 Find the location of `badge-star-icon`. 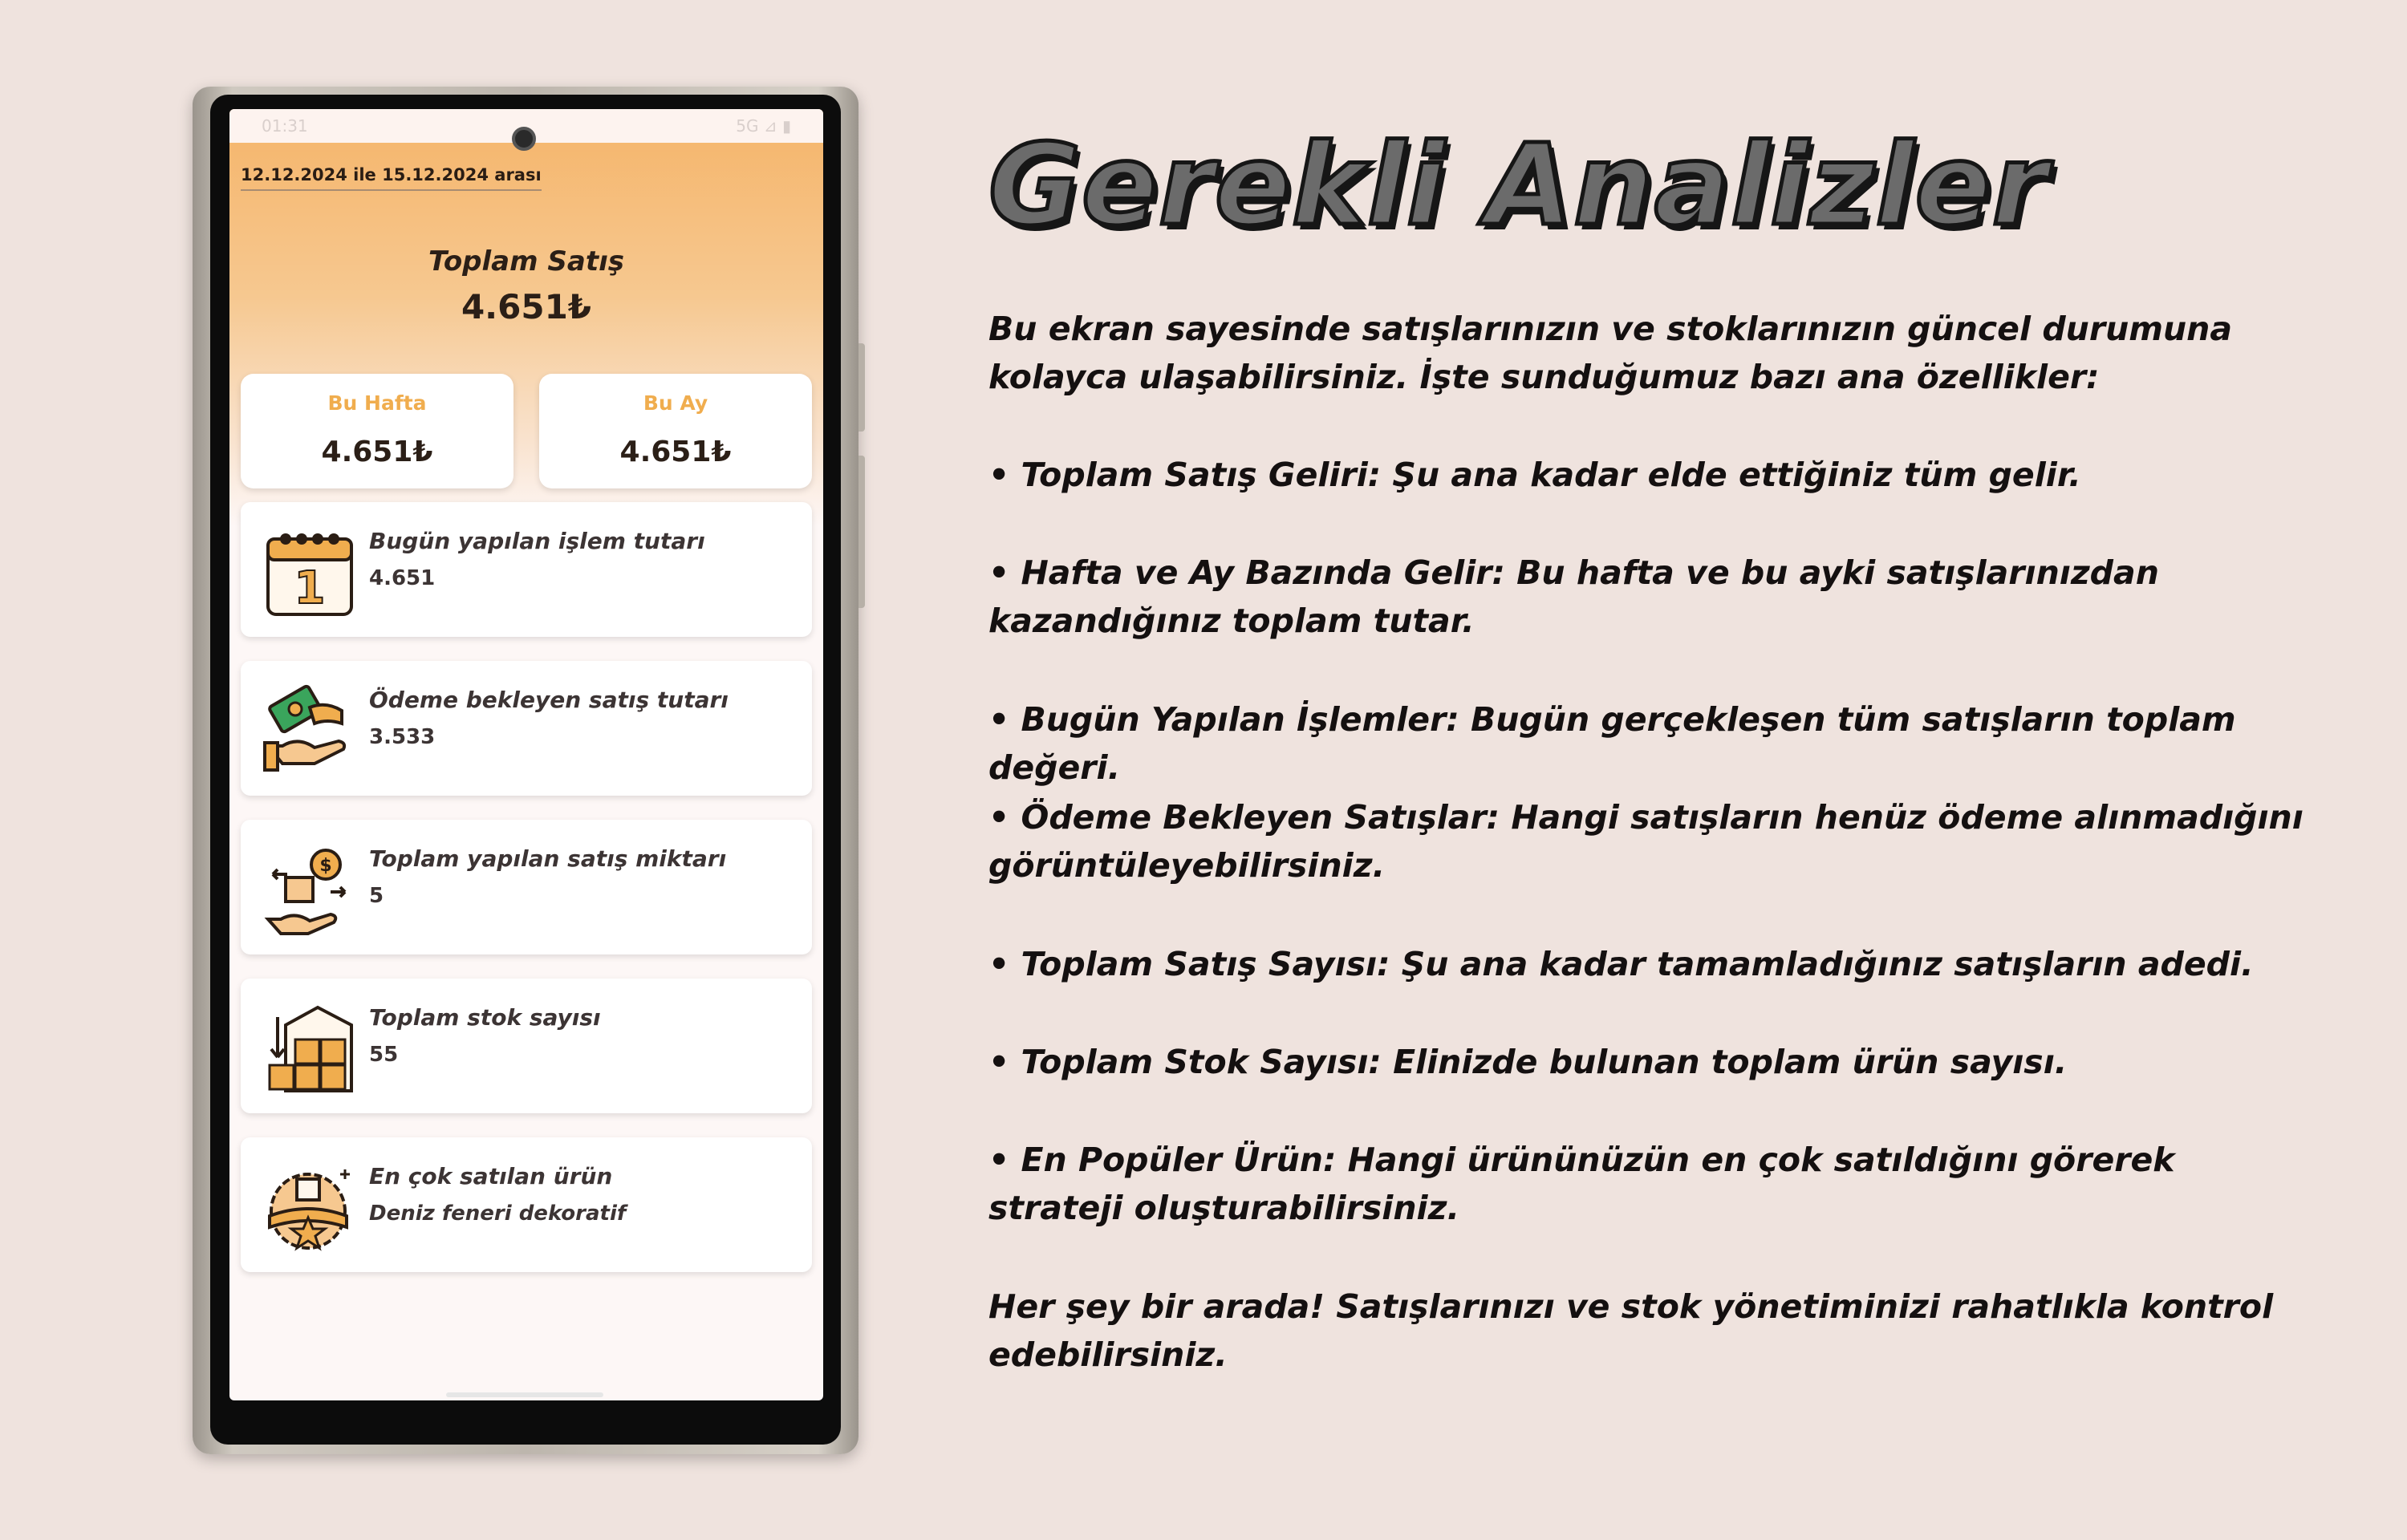

badge-star-icon is located at coordinates (310, 1208).